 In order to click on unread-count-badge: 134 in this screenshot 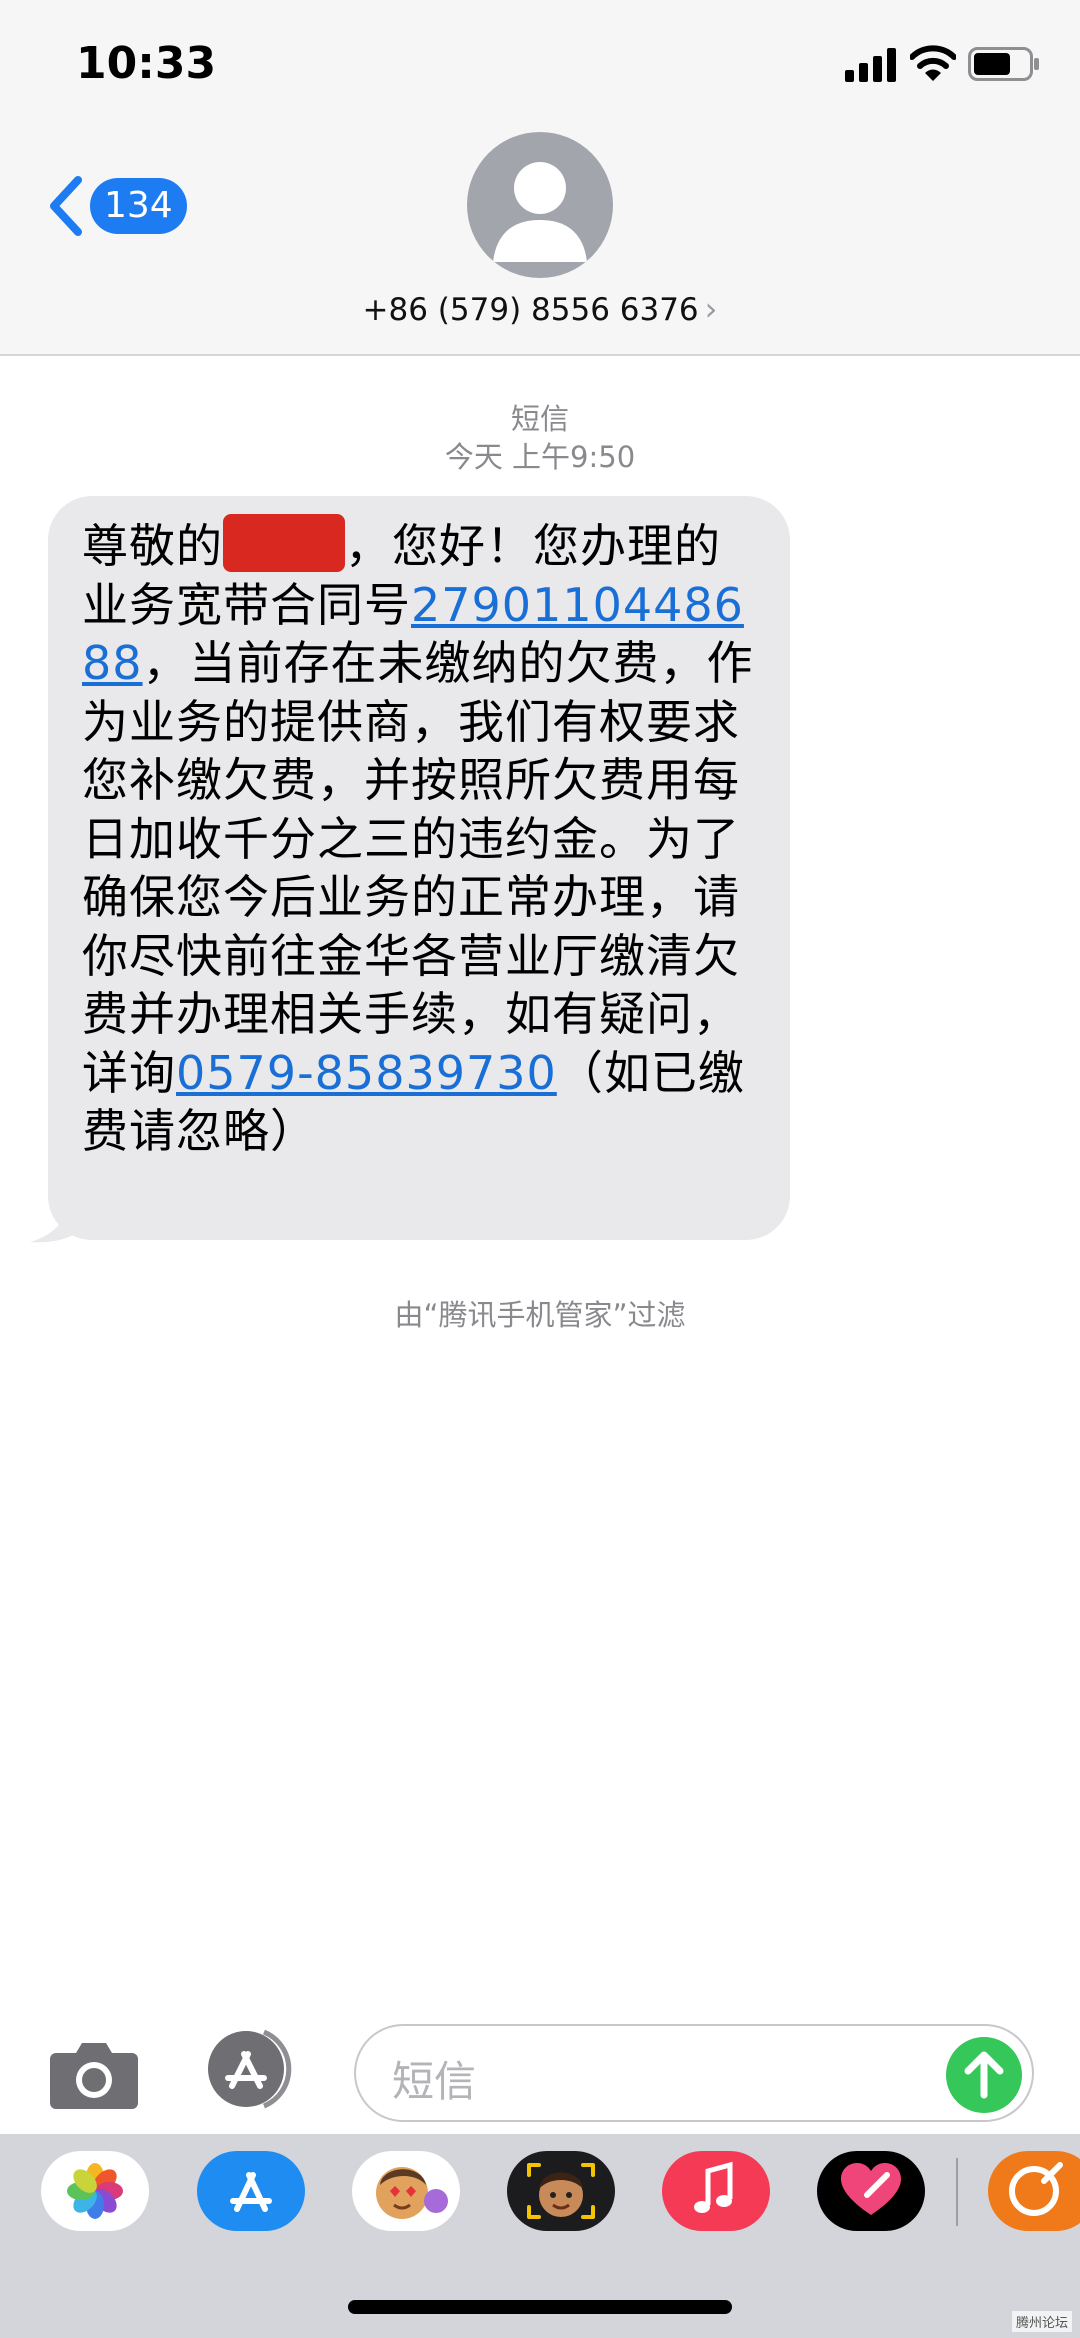, I will do `click(138, 206)`.